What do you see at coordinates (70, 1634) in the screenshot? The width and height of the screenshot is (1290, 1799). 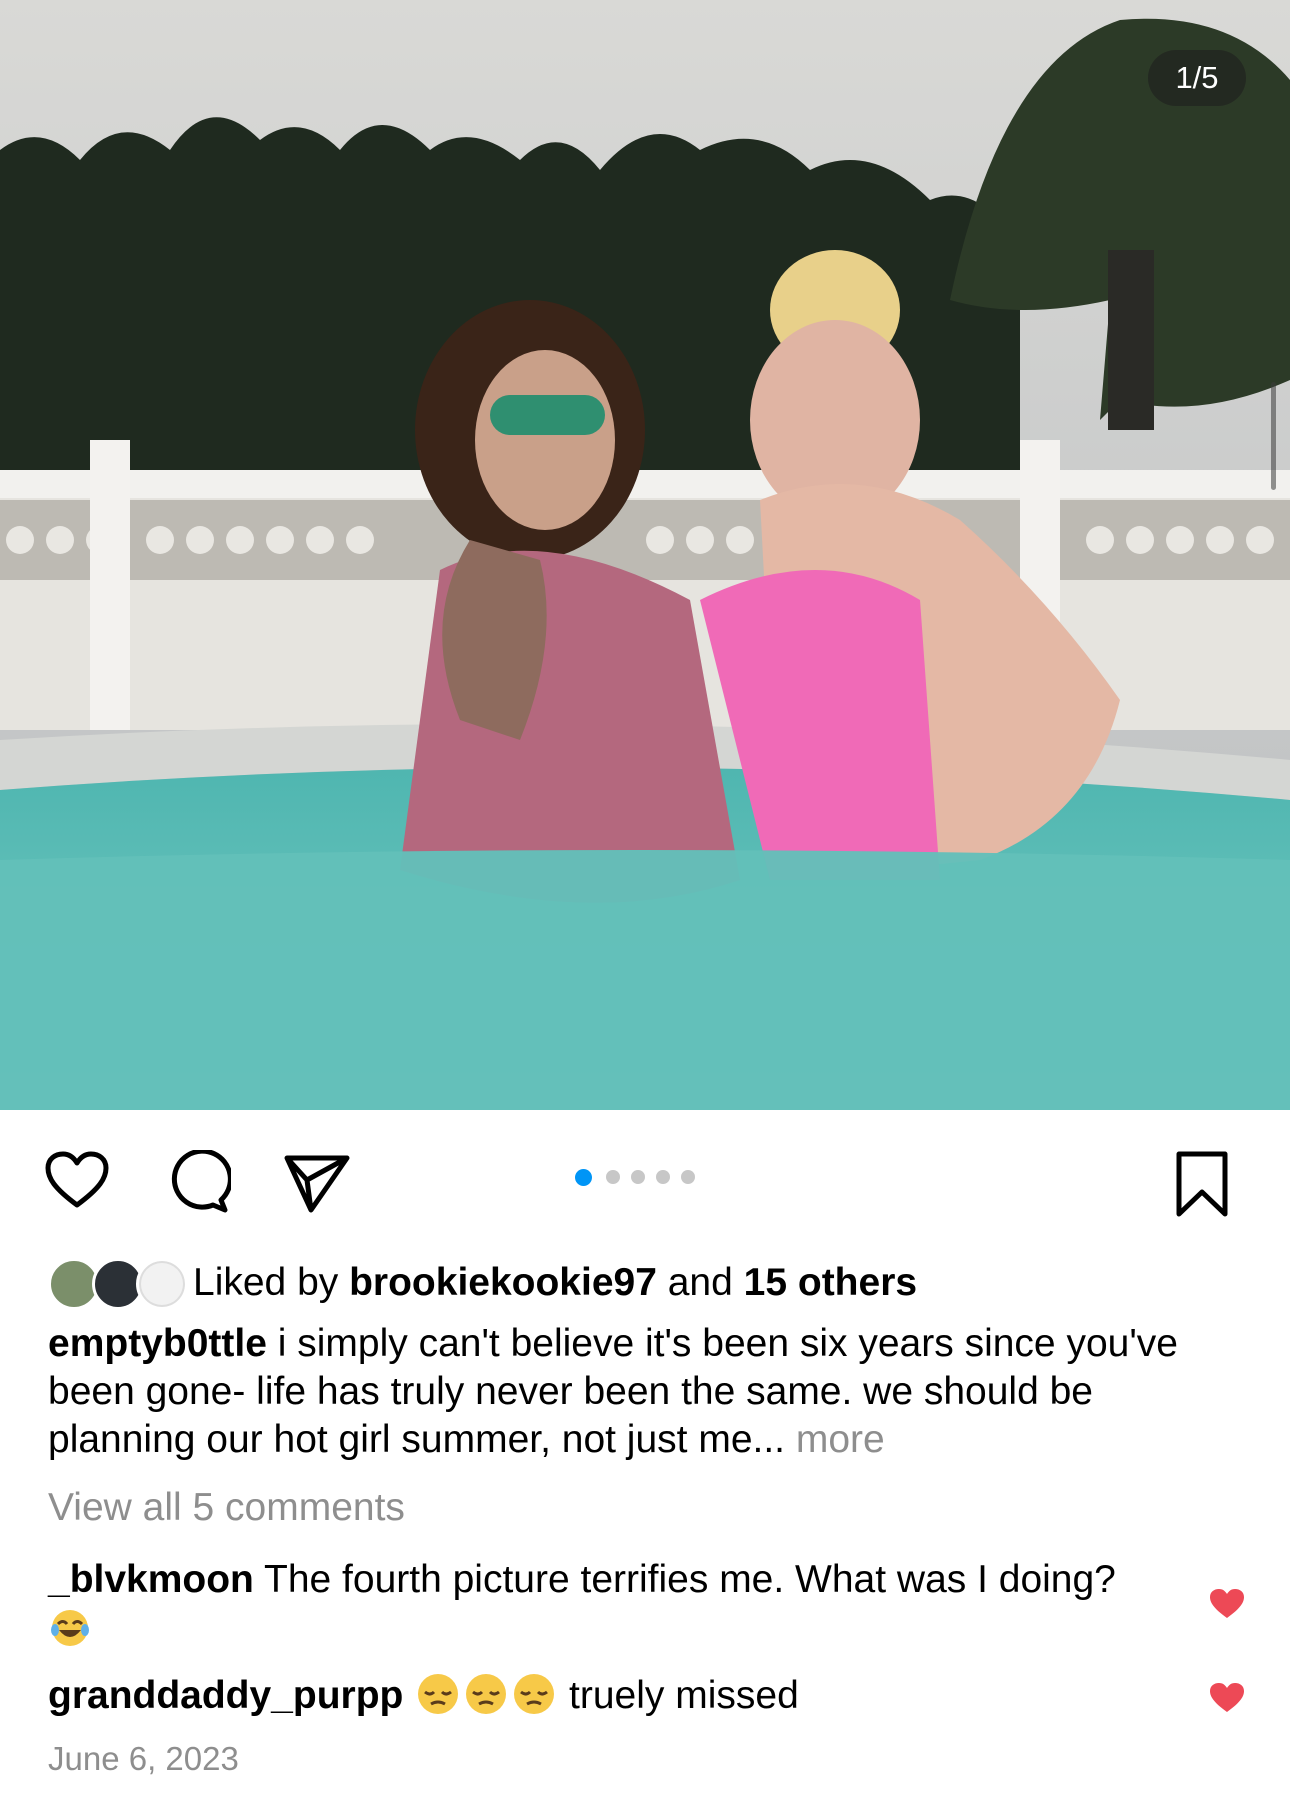 I see `laughing-emoji-icon` at bounding box center [70, 1634].